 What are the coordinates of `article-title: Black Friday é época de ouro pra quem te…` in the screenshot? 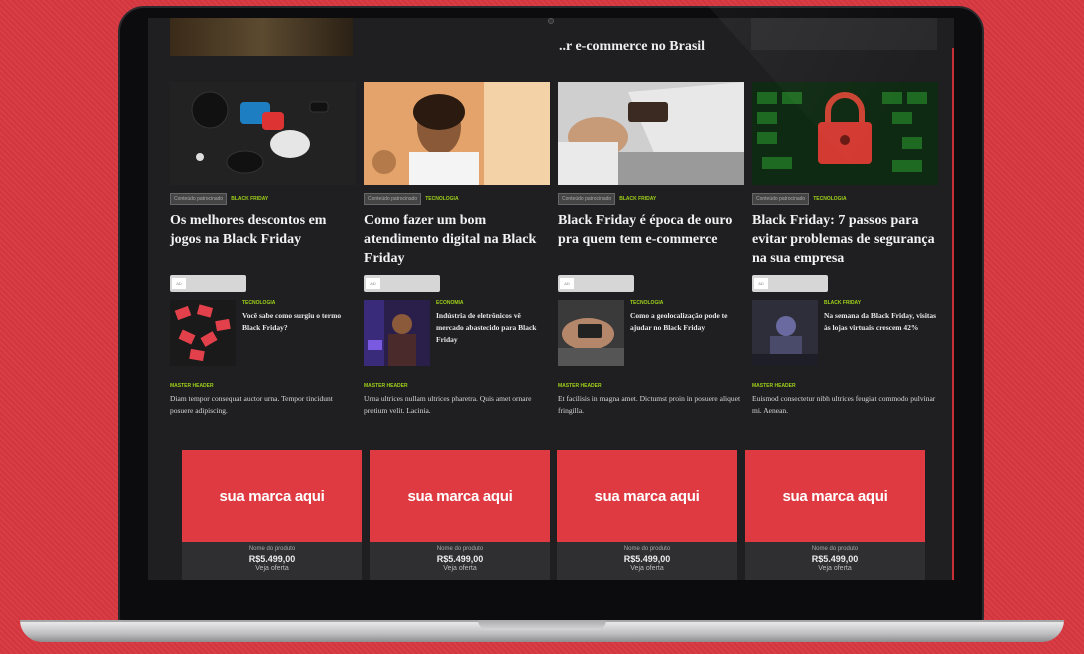 It's located at (651, 241).